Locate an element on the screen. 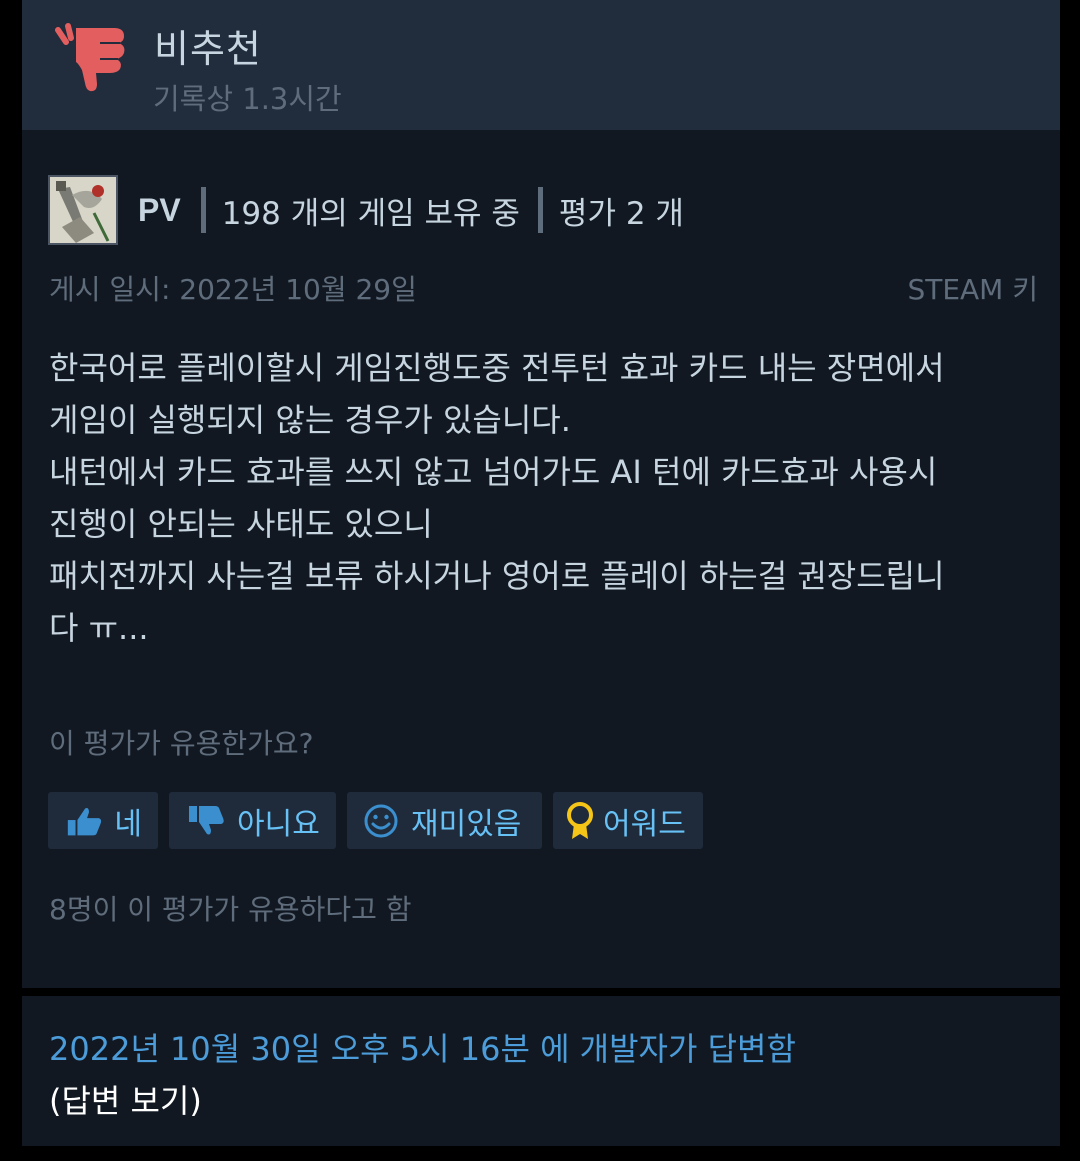 The height and width of the screenshot is (1161, 1080). avatar is located at coordinates (83, 210).